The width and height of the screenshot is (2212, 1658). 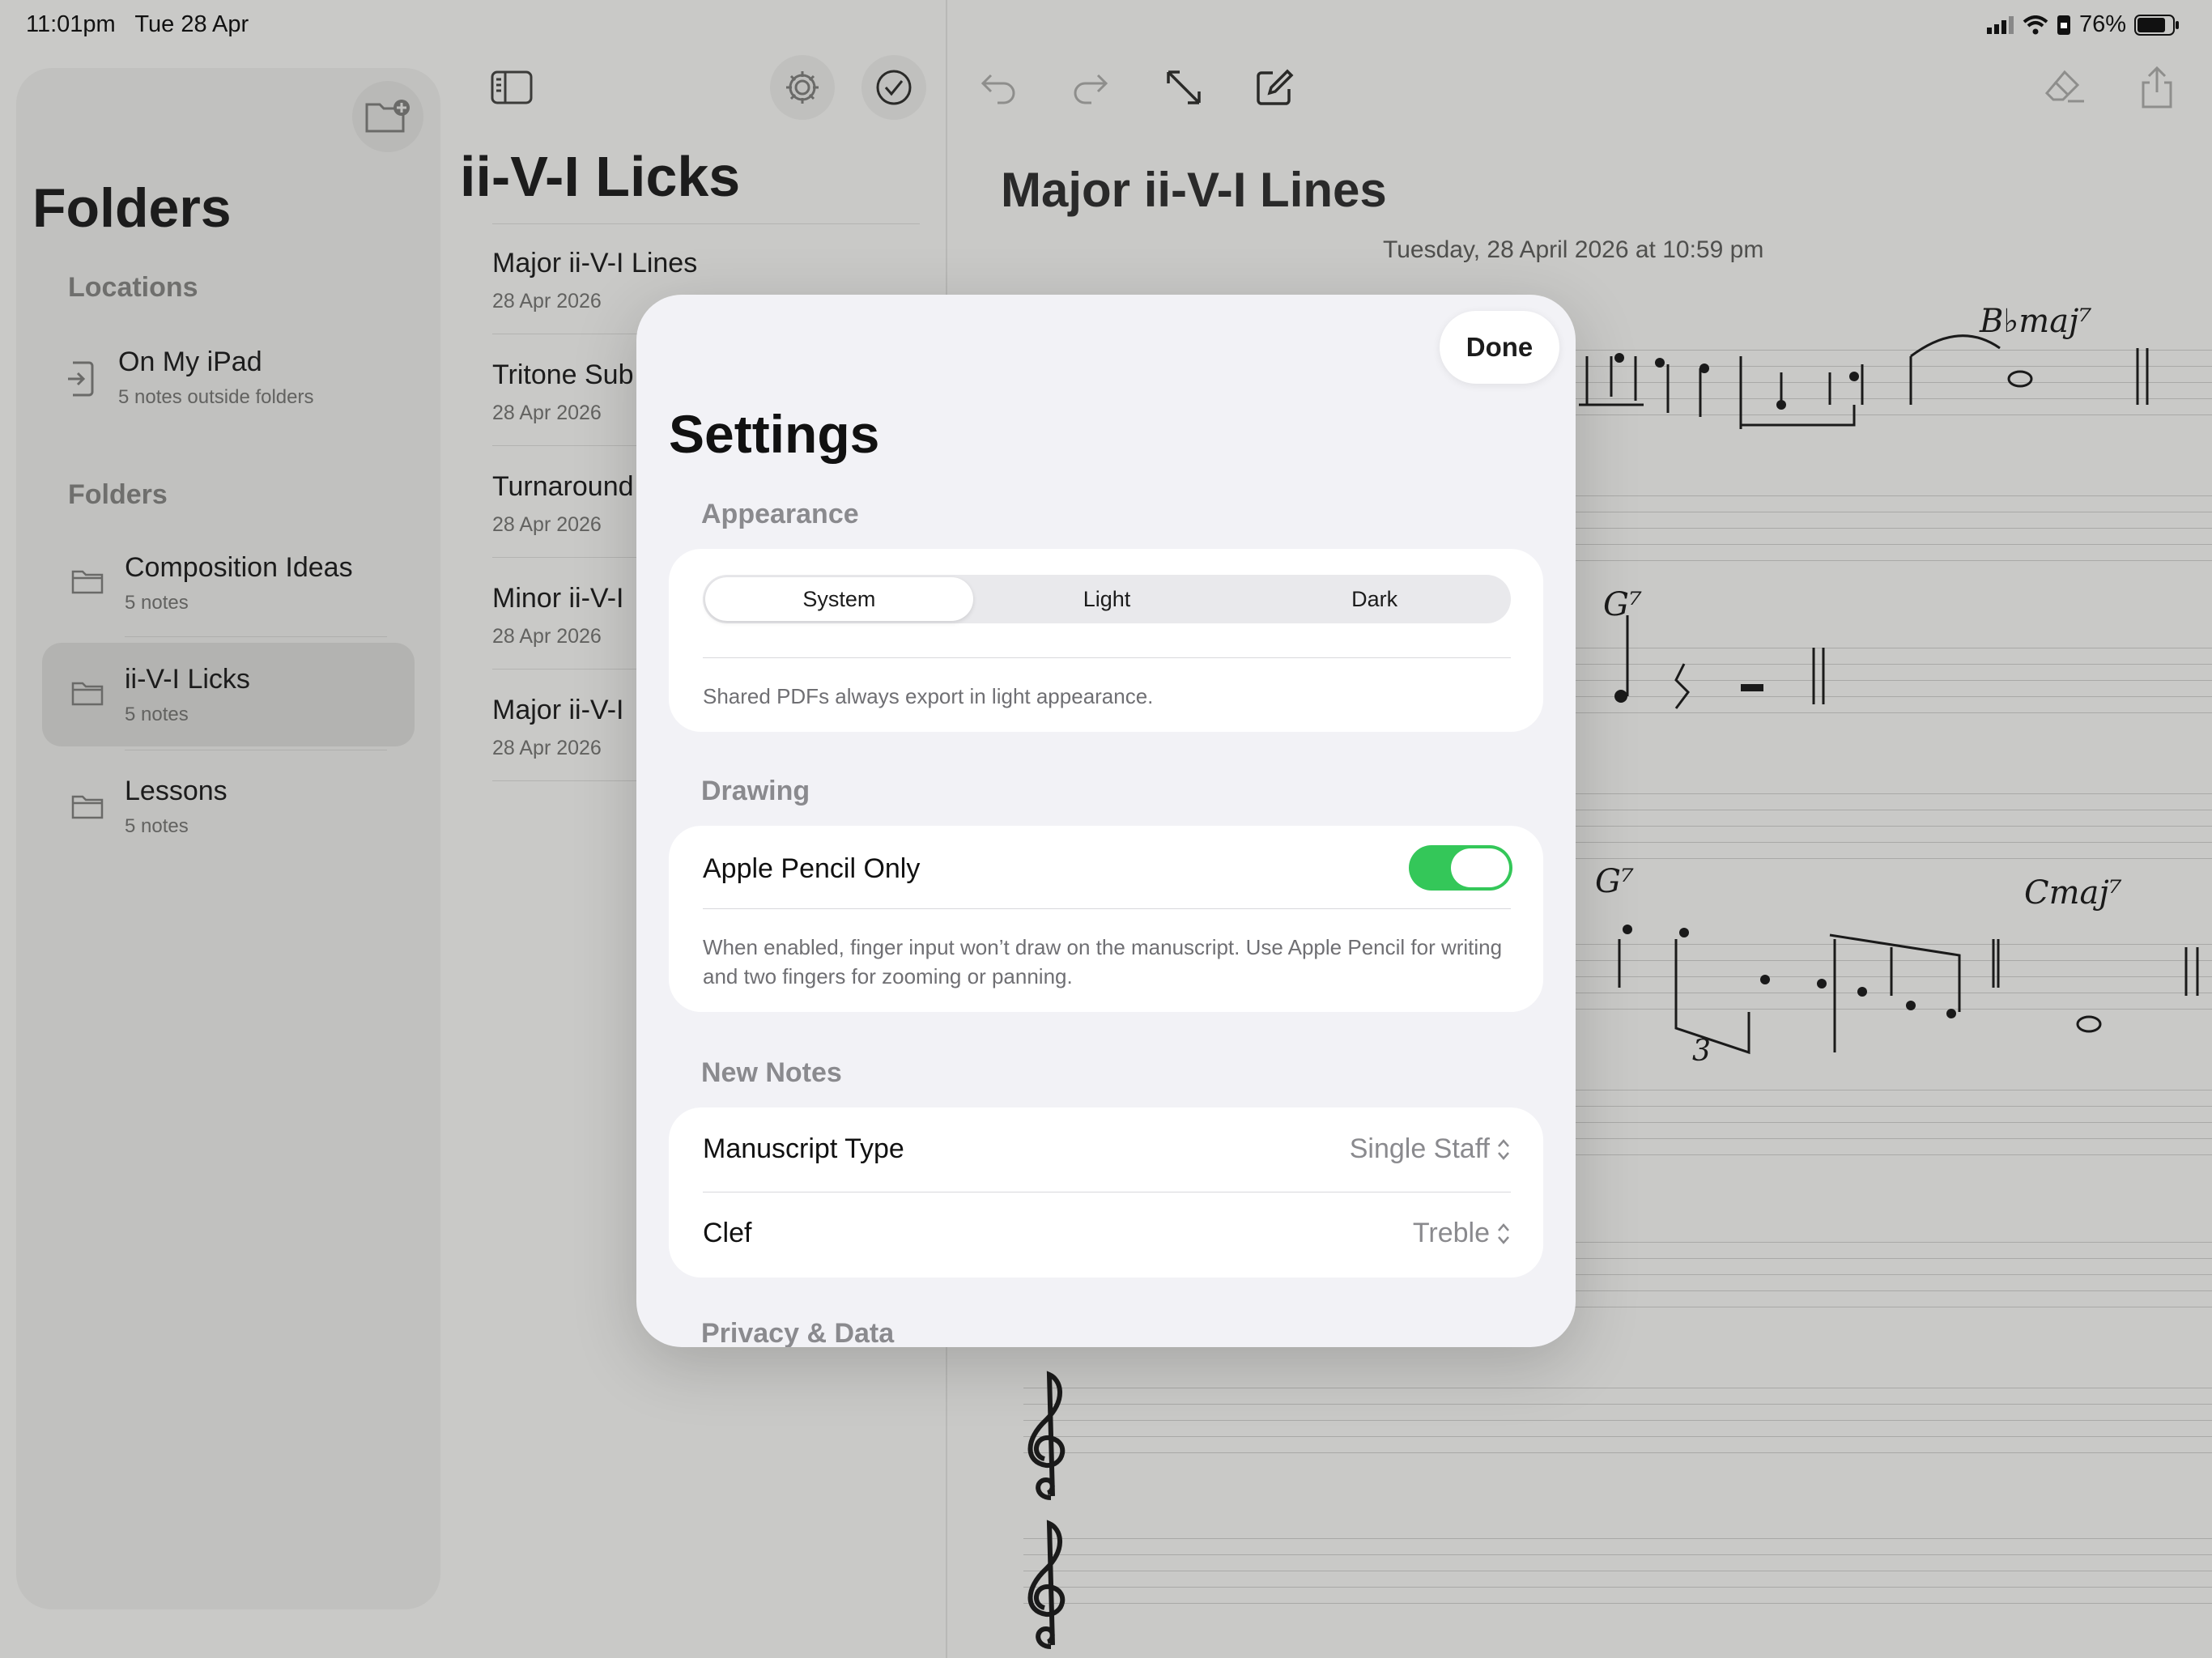 I want to click on ipad-location-icon, so click(x=81, y=379).